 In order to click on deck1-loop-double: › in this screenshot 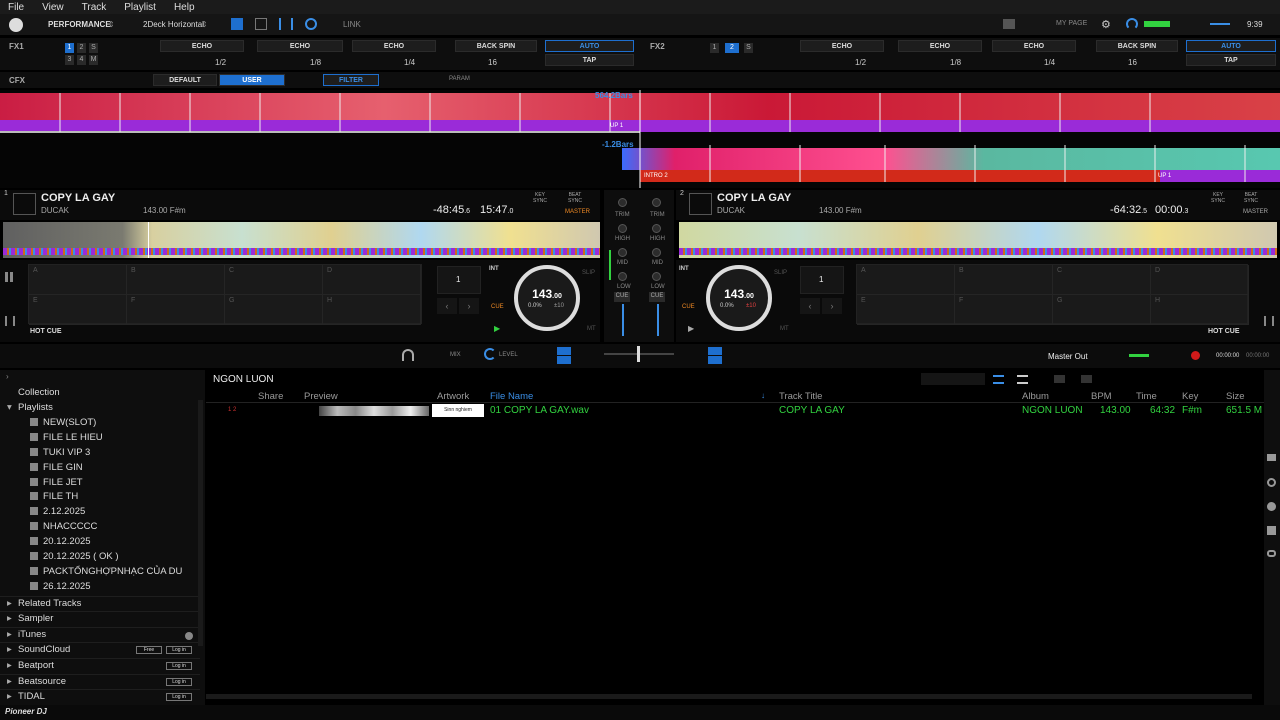, I will do `click(469, 306)`.